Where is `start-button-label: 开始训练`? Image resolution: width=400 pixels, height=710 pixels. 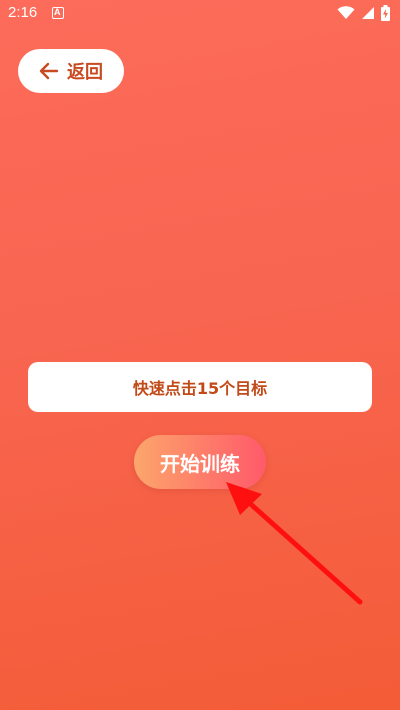
start-button-label: 开始训练 is located at coordinates (200, 463).